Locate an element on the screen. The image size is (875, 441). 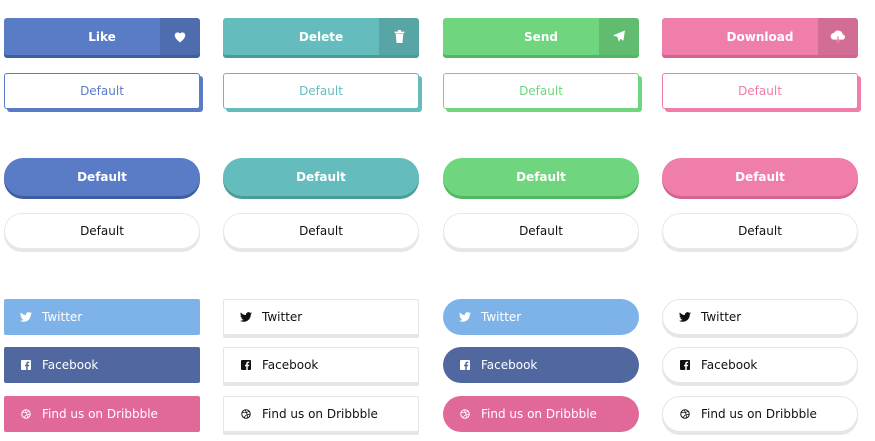
paper-plane-icon is located at coordinates (619, 36).